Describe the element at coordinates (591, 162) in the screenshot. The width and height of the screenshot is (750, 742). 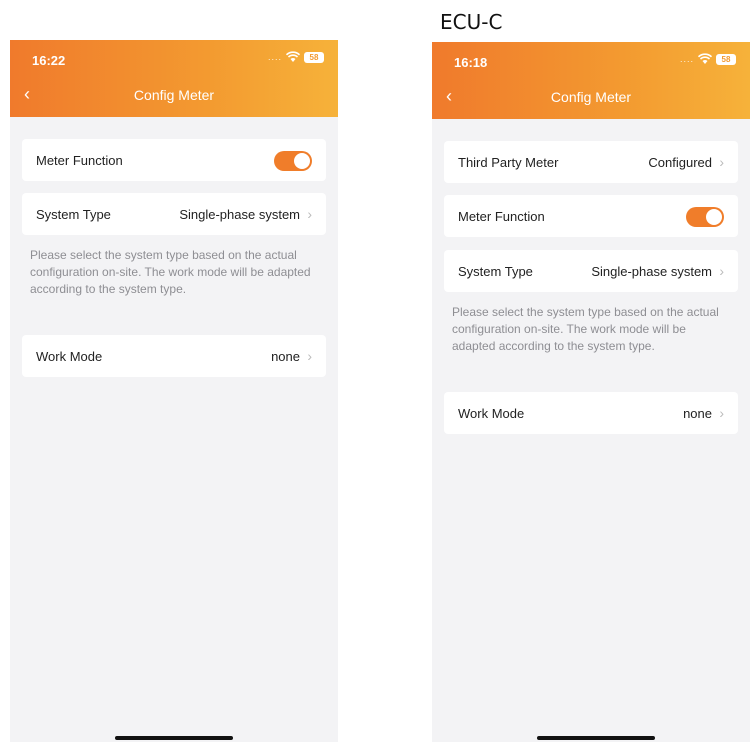
I see `third-party-meter-row: Third Party Meter Configured ›` at that location.